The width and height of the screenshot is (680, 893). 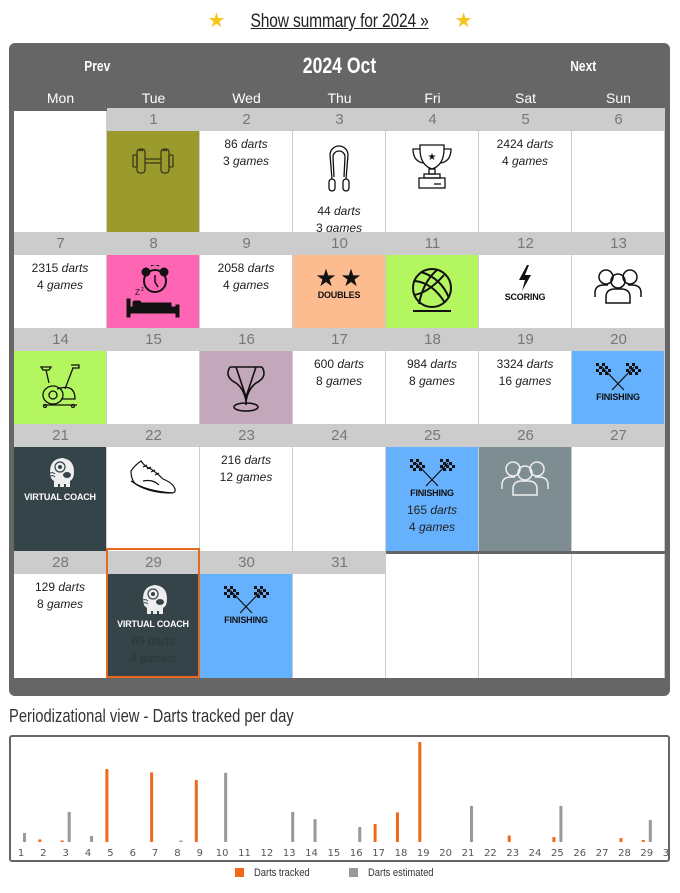 I want to click on weekday-label: Fri, so click(x=432, y=98).